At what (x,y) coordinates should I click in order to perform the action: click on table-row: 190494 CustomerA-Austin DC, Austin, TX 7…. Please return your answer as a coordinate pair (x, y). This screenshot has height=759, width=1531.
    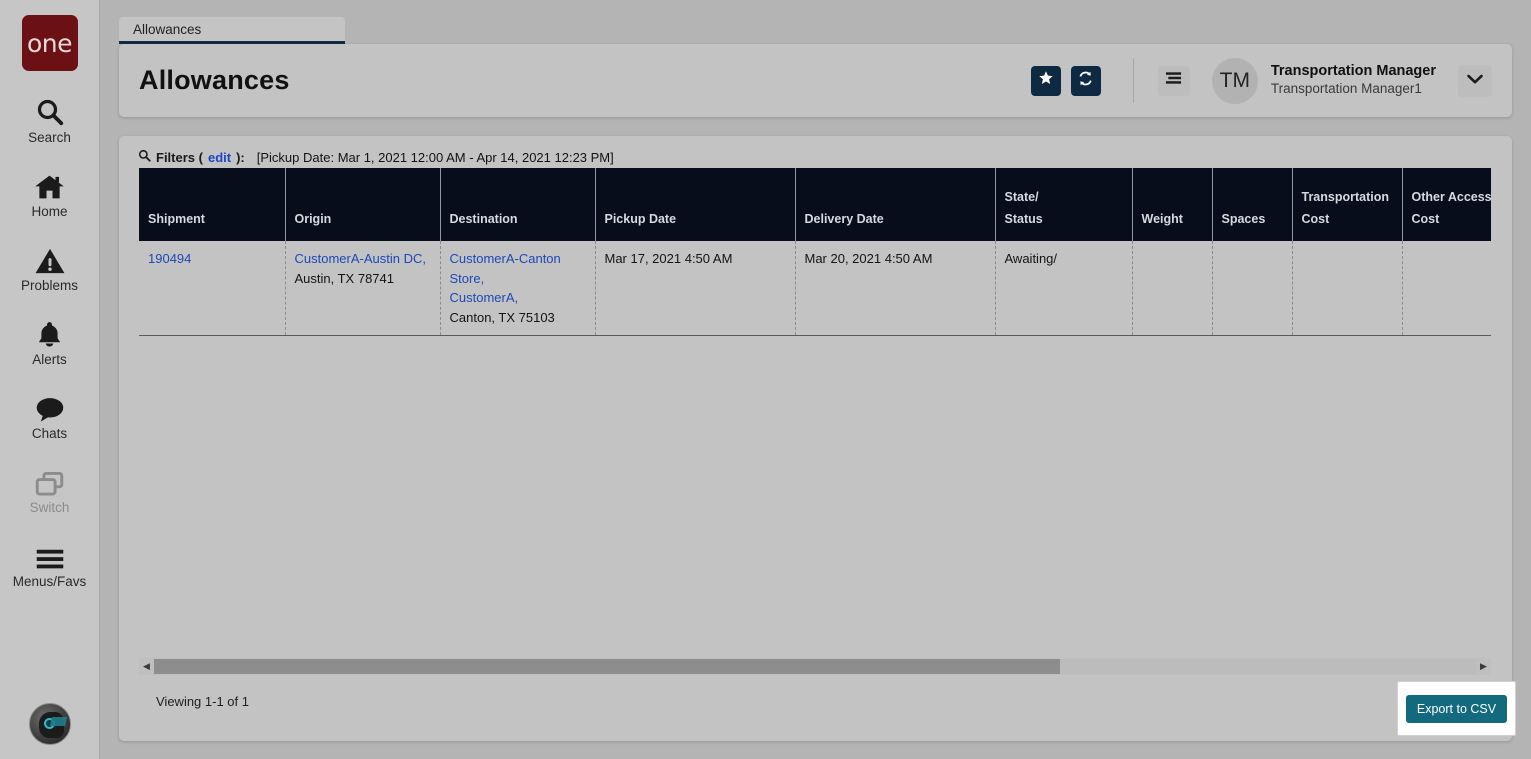
    Looking at the image, I should click on (815, 288).